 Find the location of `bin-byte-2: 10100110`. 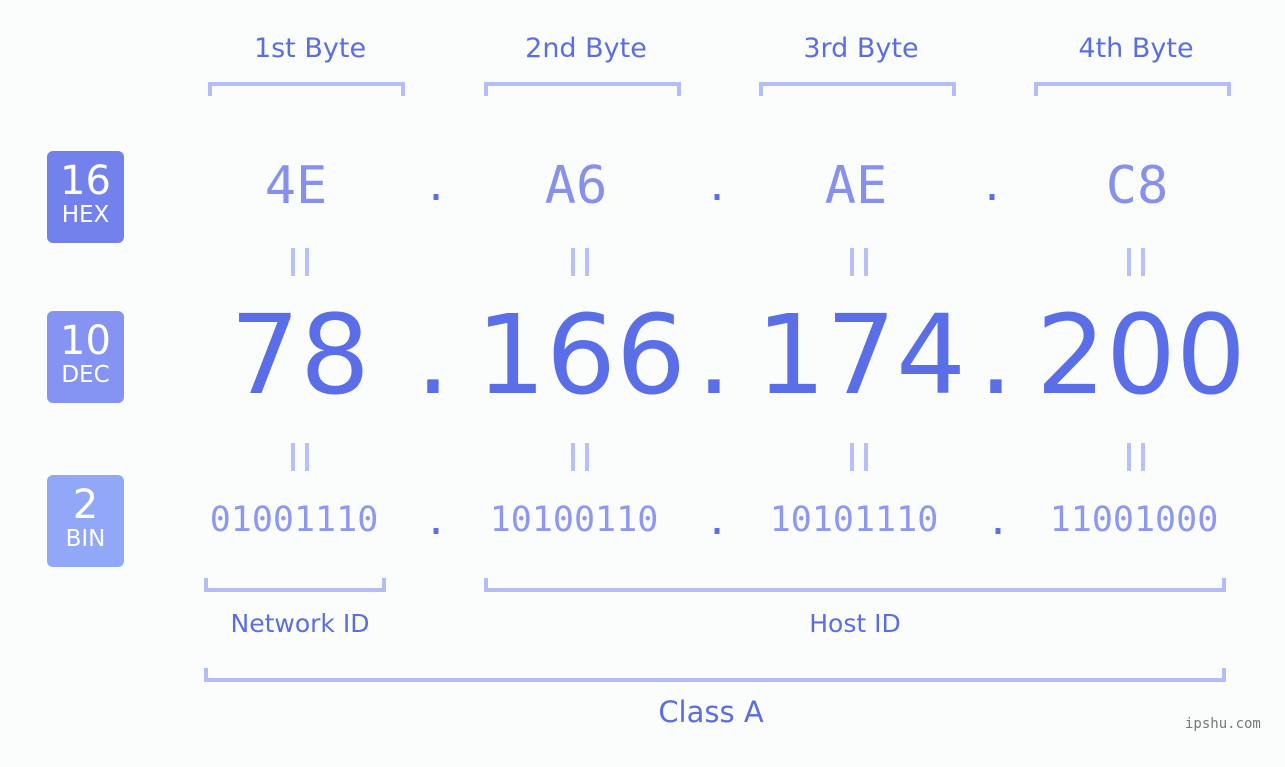

bin-byte-2: 10100110 is located at coordinates (574, 520).